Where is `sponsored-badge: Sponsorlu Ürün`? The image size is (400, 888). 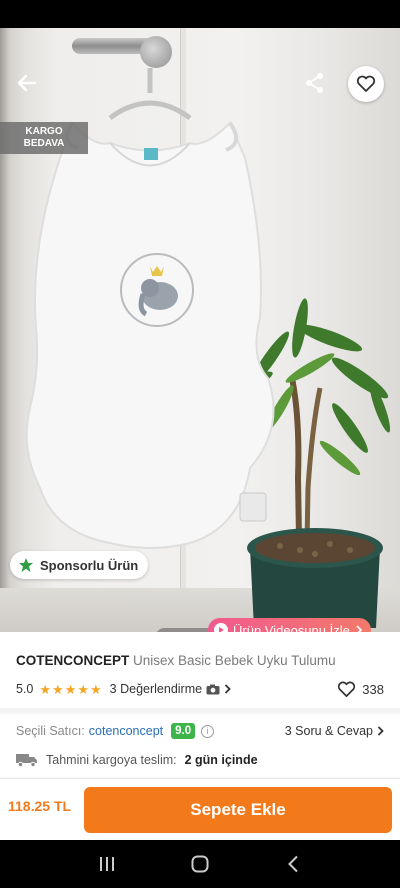 sponsored-badge: Sponsorlu Ürün is located at coordinates (79, 565).